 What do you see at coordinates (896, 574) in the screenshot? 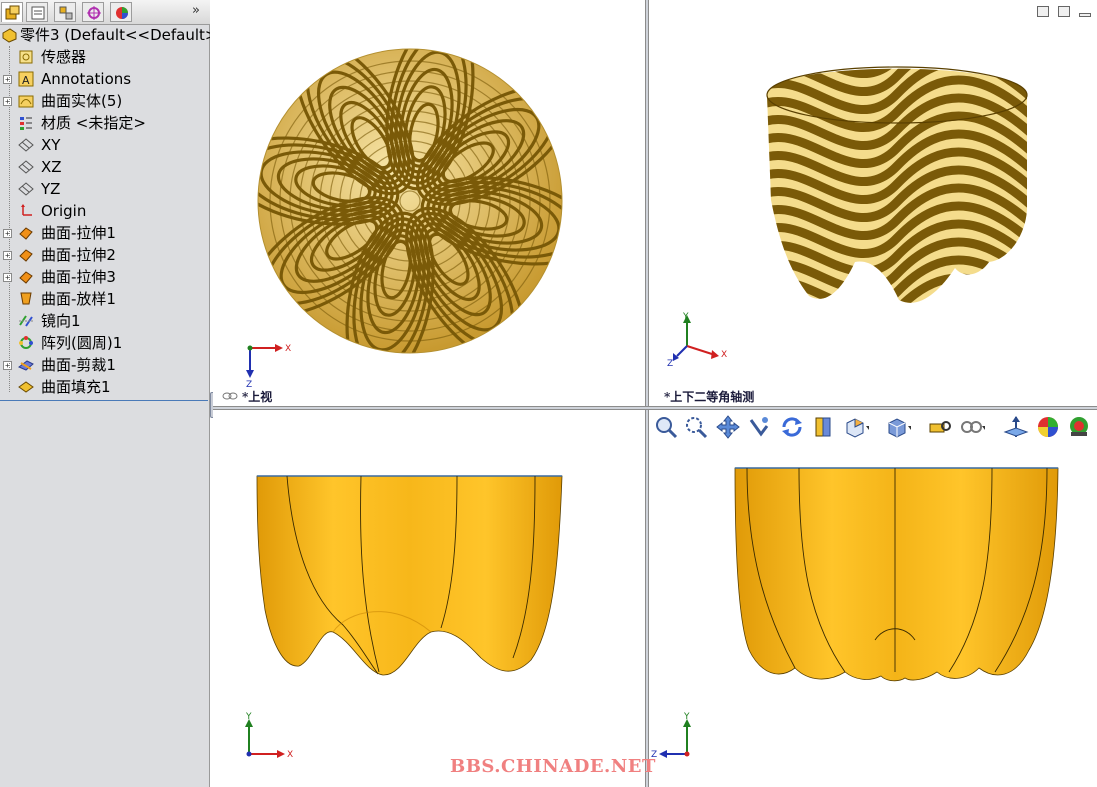
I see `right-view-model` at bounding box center [896, 574].